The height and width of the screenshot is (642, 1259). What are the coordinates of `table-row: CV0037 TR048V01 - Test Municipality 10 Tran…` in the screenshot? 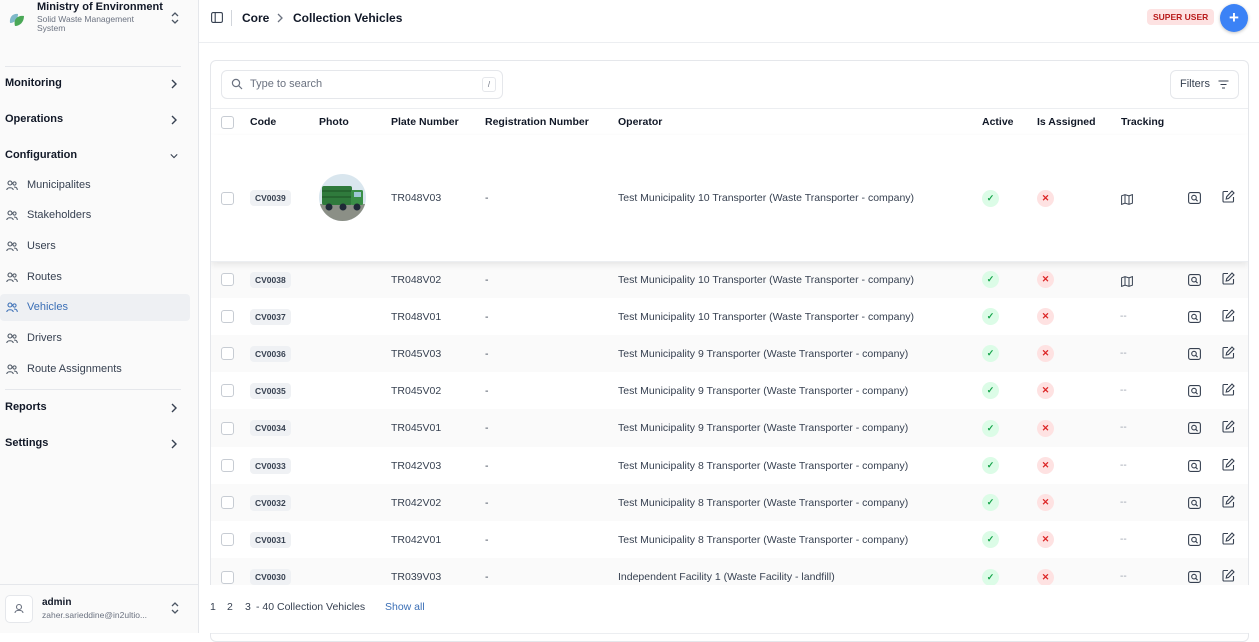 It's located at (729, 317).